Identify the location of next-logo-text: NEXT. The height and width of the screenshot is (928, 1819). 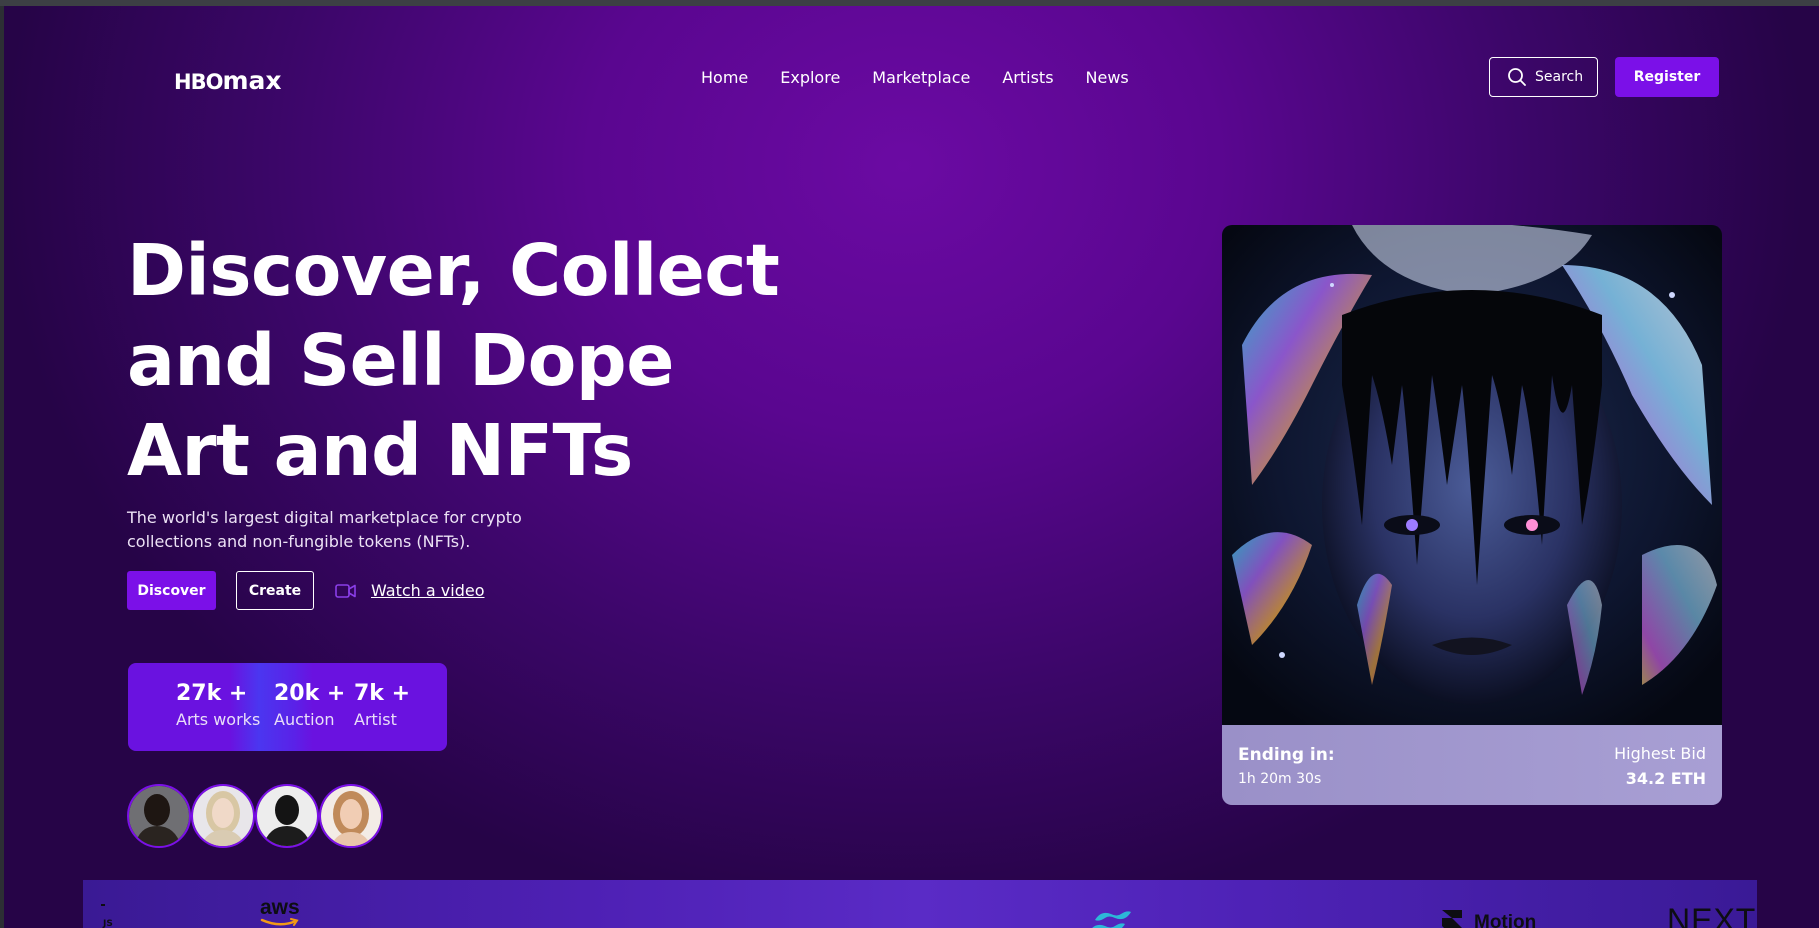
(1712, 915).